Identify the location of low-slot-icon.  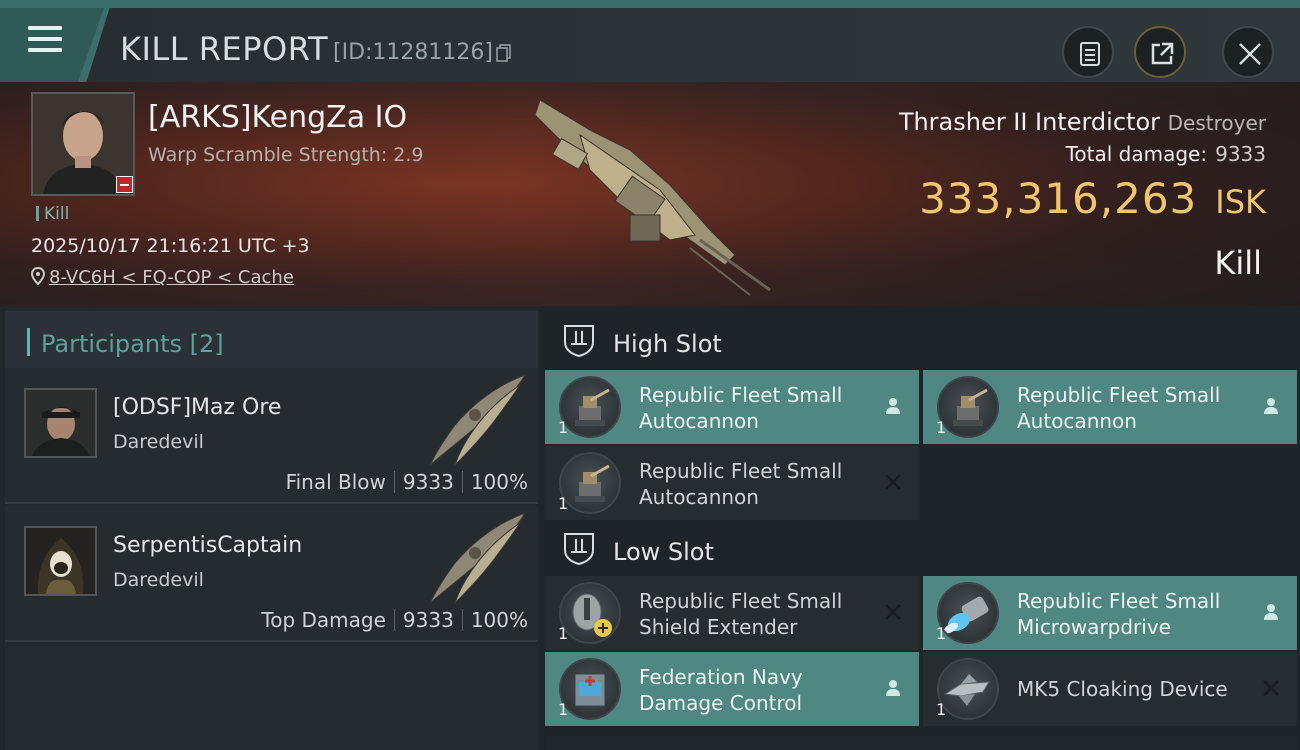
(579, 549).